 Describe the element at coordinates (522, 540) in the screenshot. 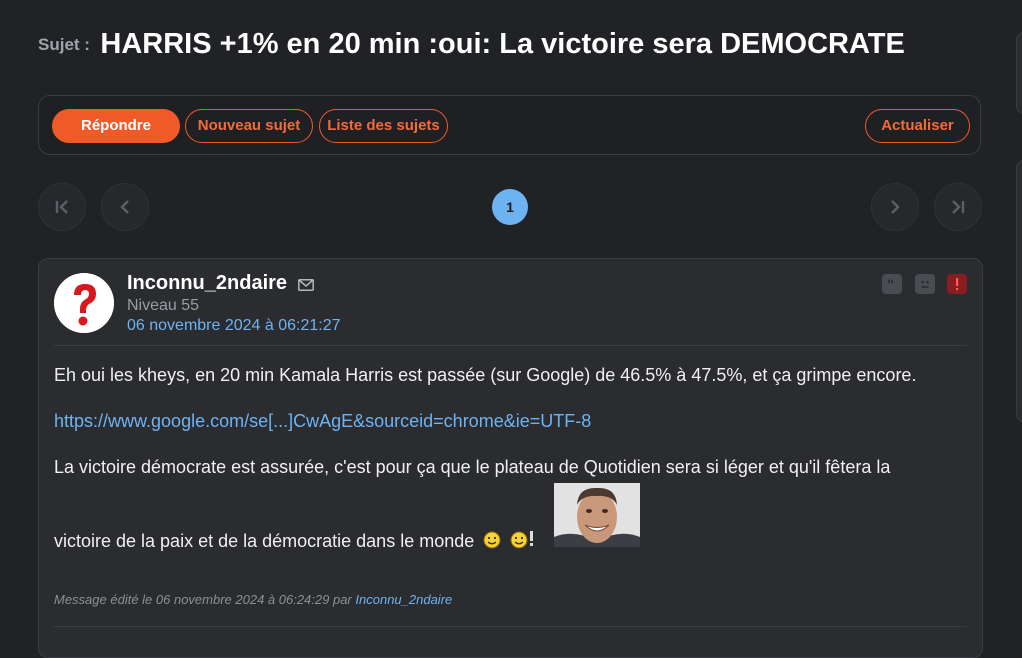

I see `thinking-smiley-icon` at that location.